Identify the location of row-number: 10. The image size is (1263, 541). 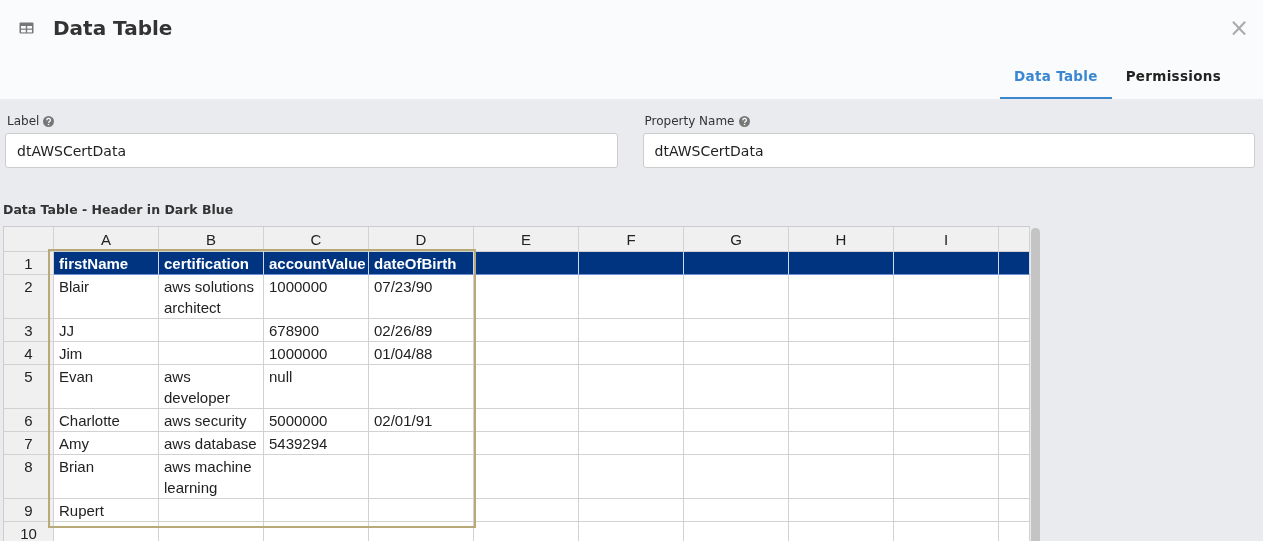
(29, 531).